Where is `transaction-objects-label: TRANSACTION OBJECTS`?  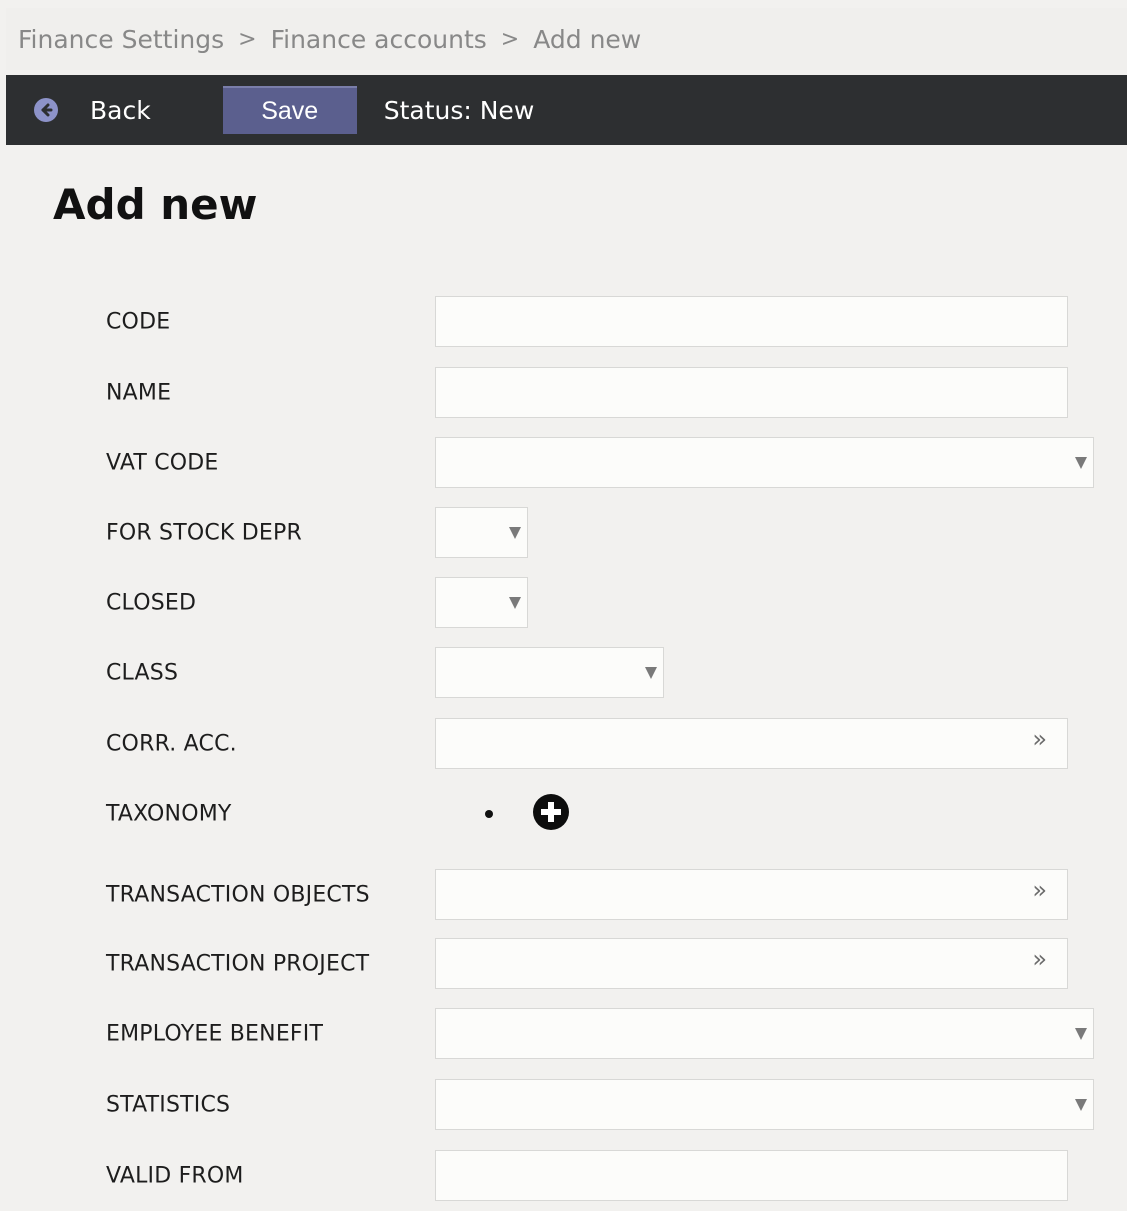
transaction-objects-label: TRANSACTION OBJECTS is located at coordinates (238, 895).